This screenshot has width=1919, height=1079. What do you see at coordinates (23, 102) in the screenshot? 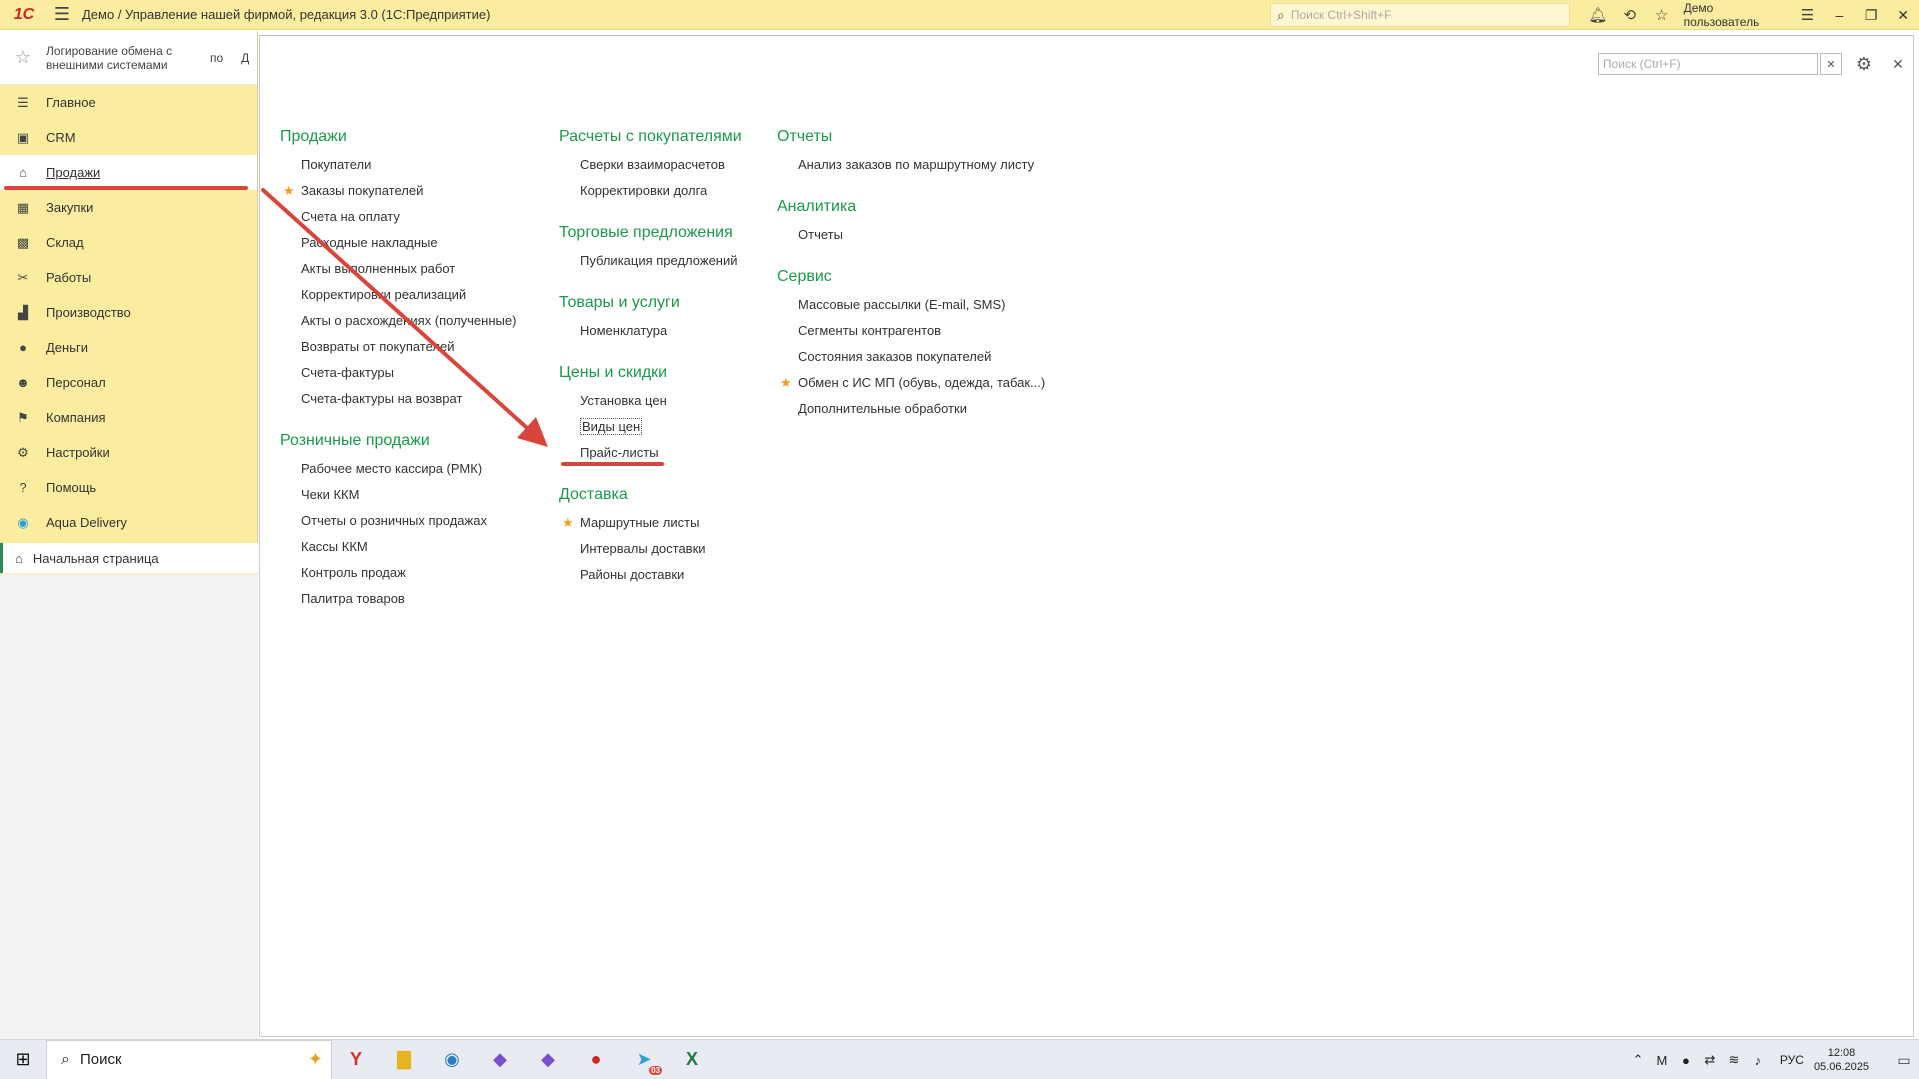
I see `list-icon: ☰` at bounding box center [23, 102].